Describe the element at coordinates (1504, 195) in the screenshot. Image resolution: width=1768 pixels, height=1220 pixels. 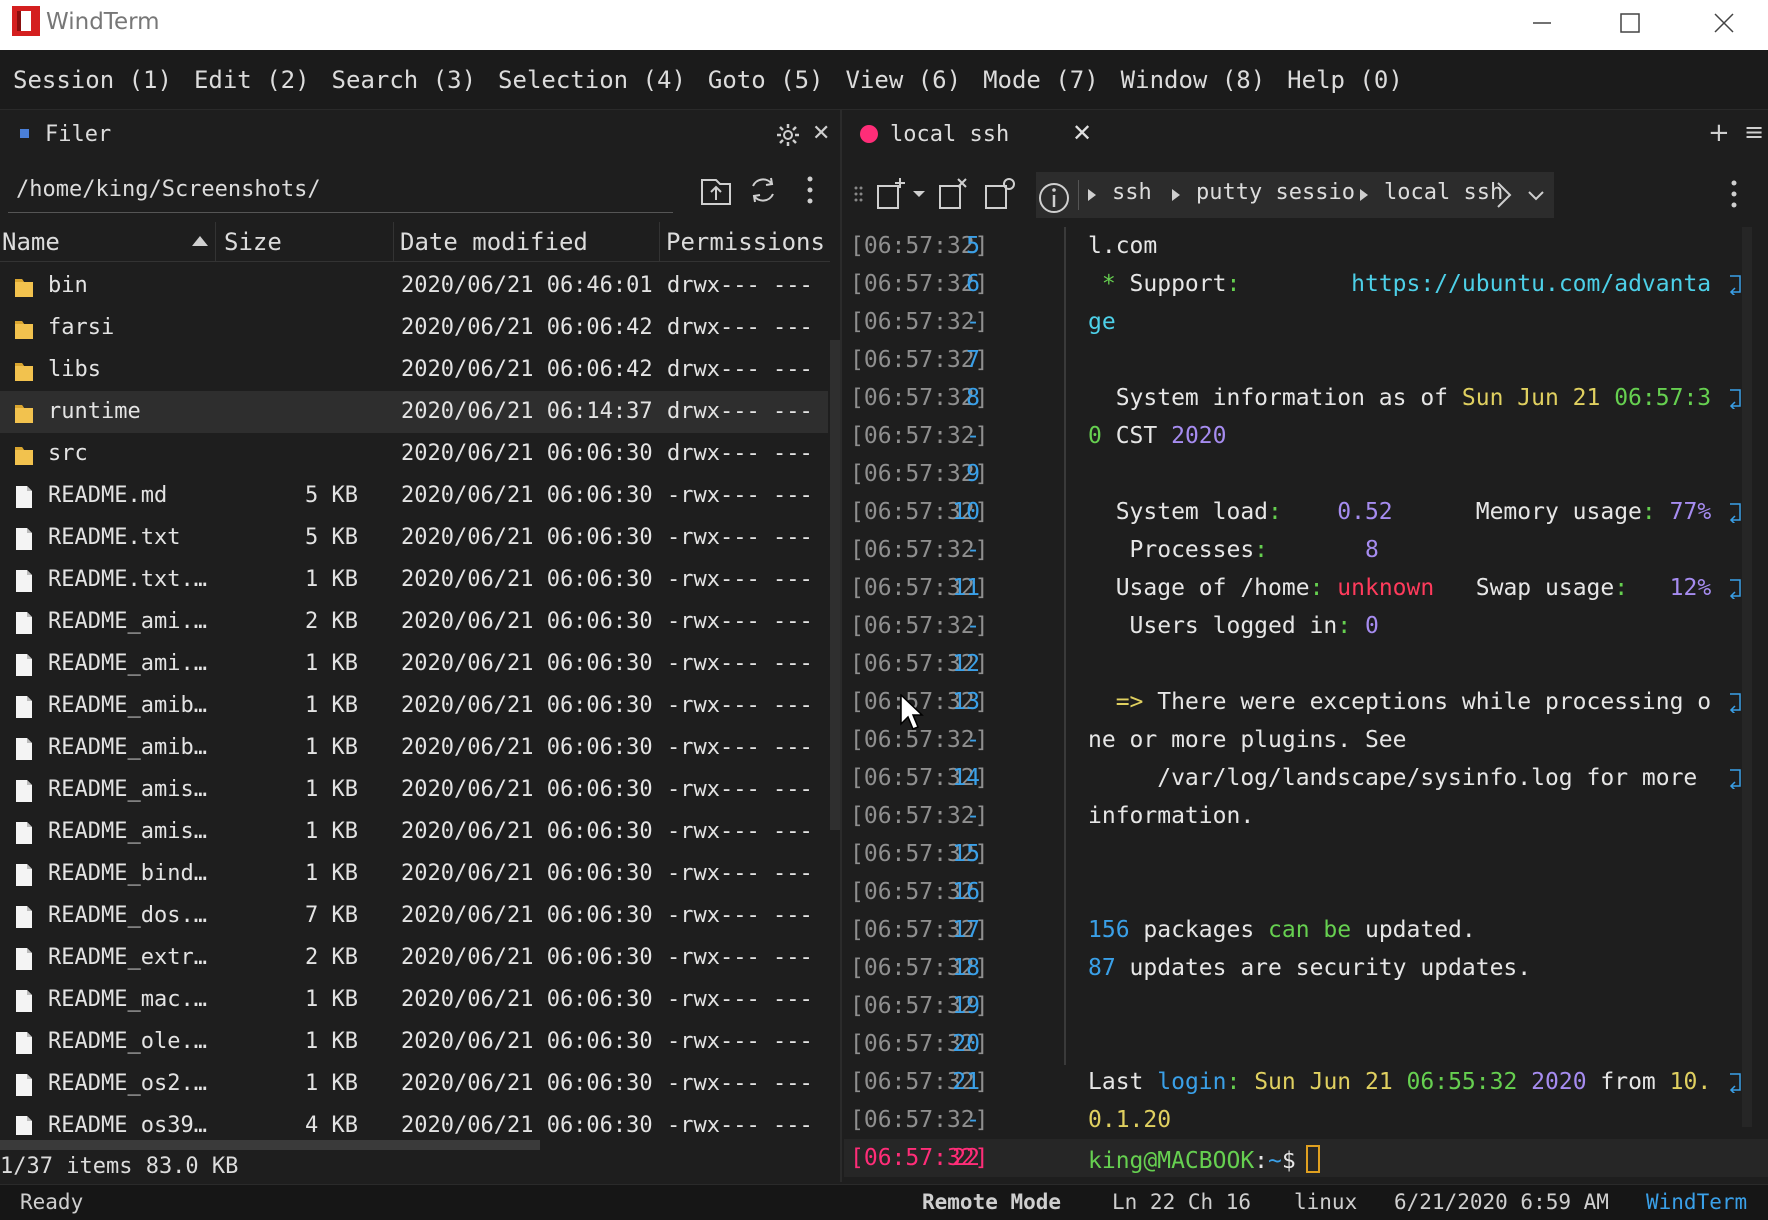
I see `chevron-right-icon` at that location.